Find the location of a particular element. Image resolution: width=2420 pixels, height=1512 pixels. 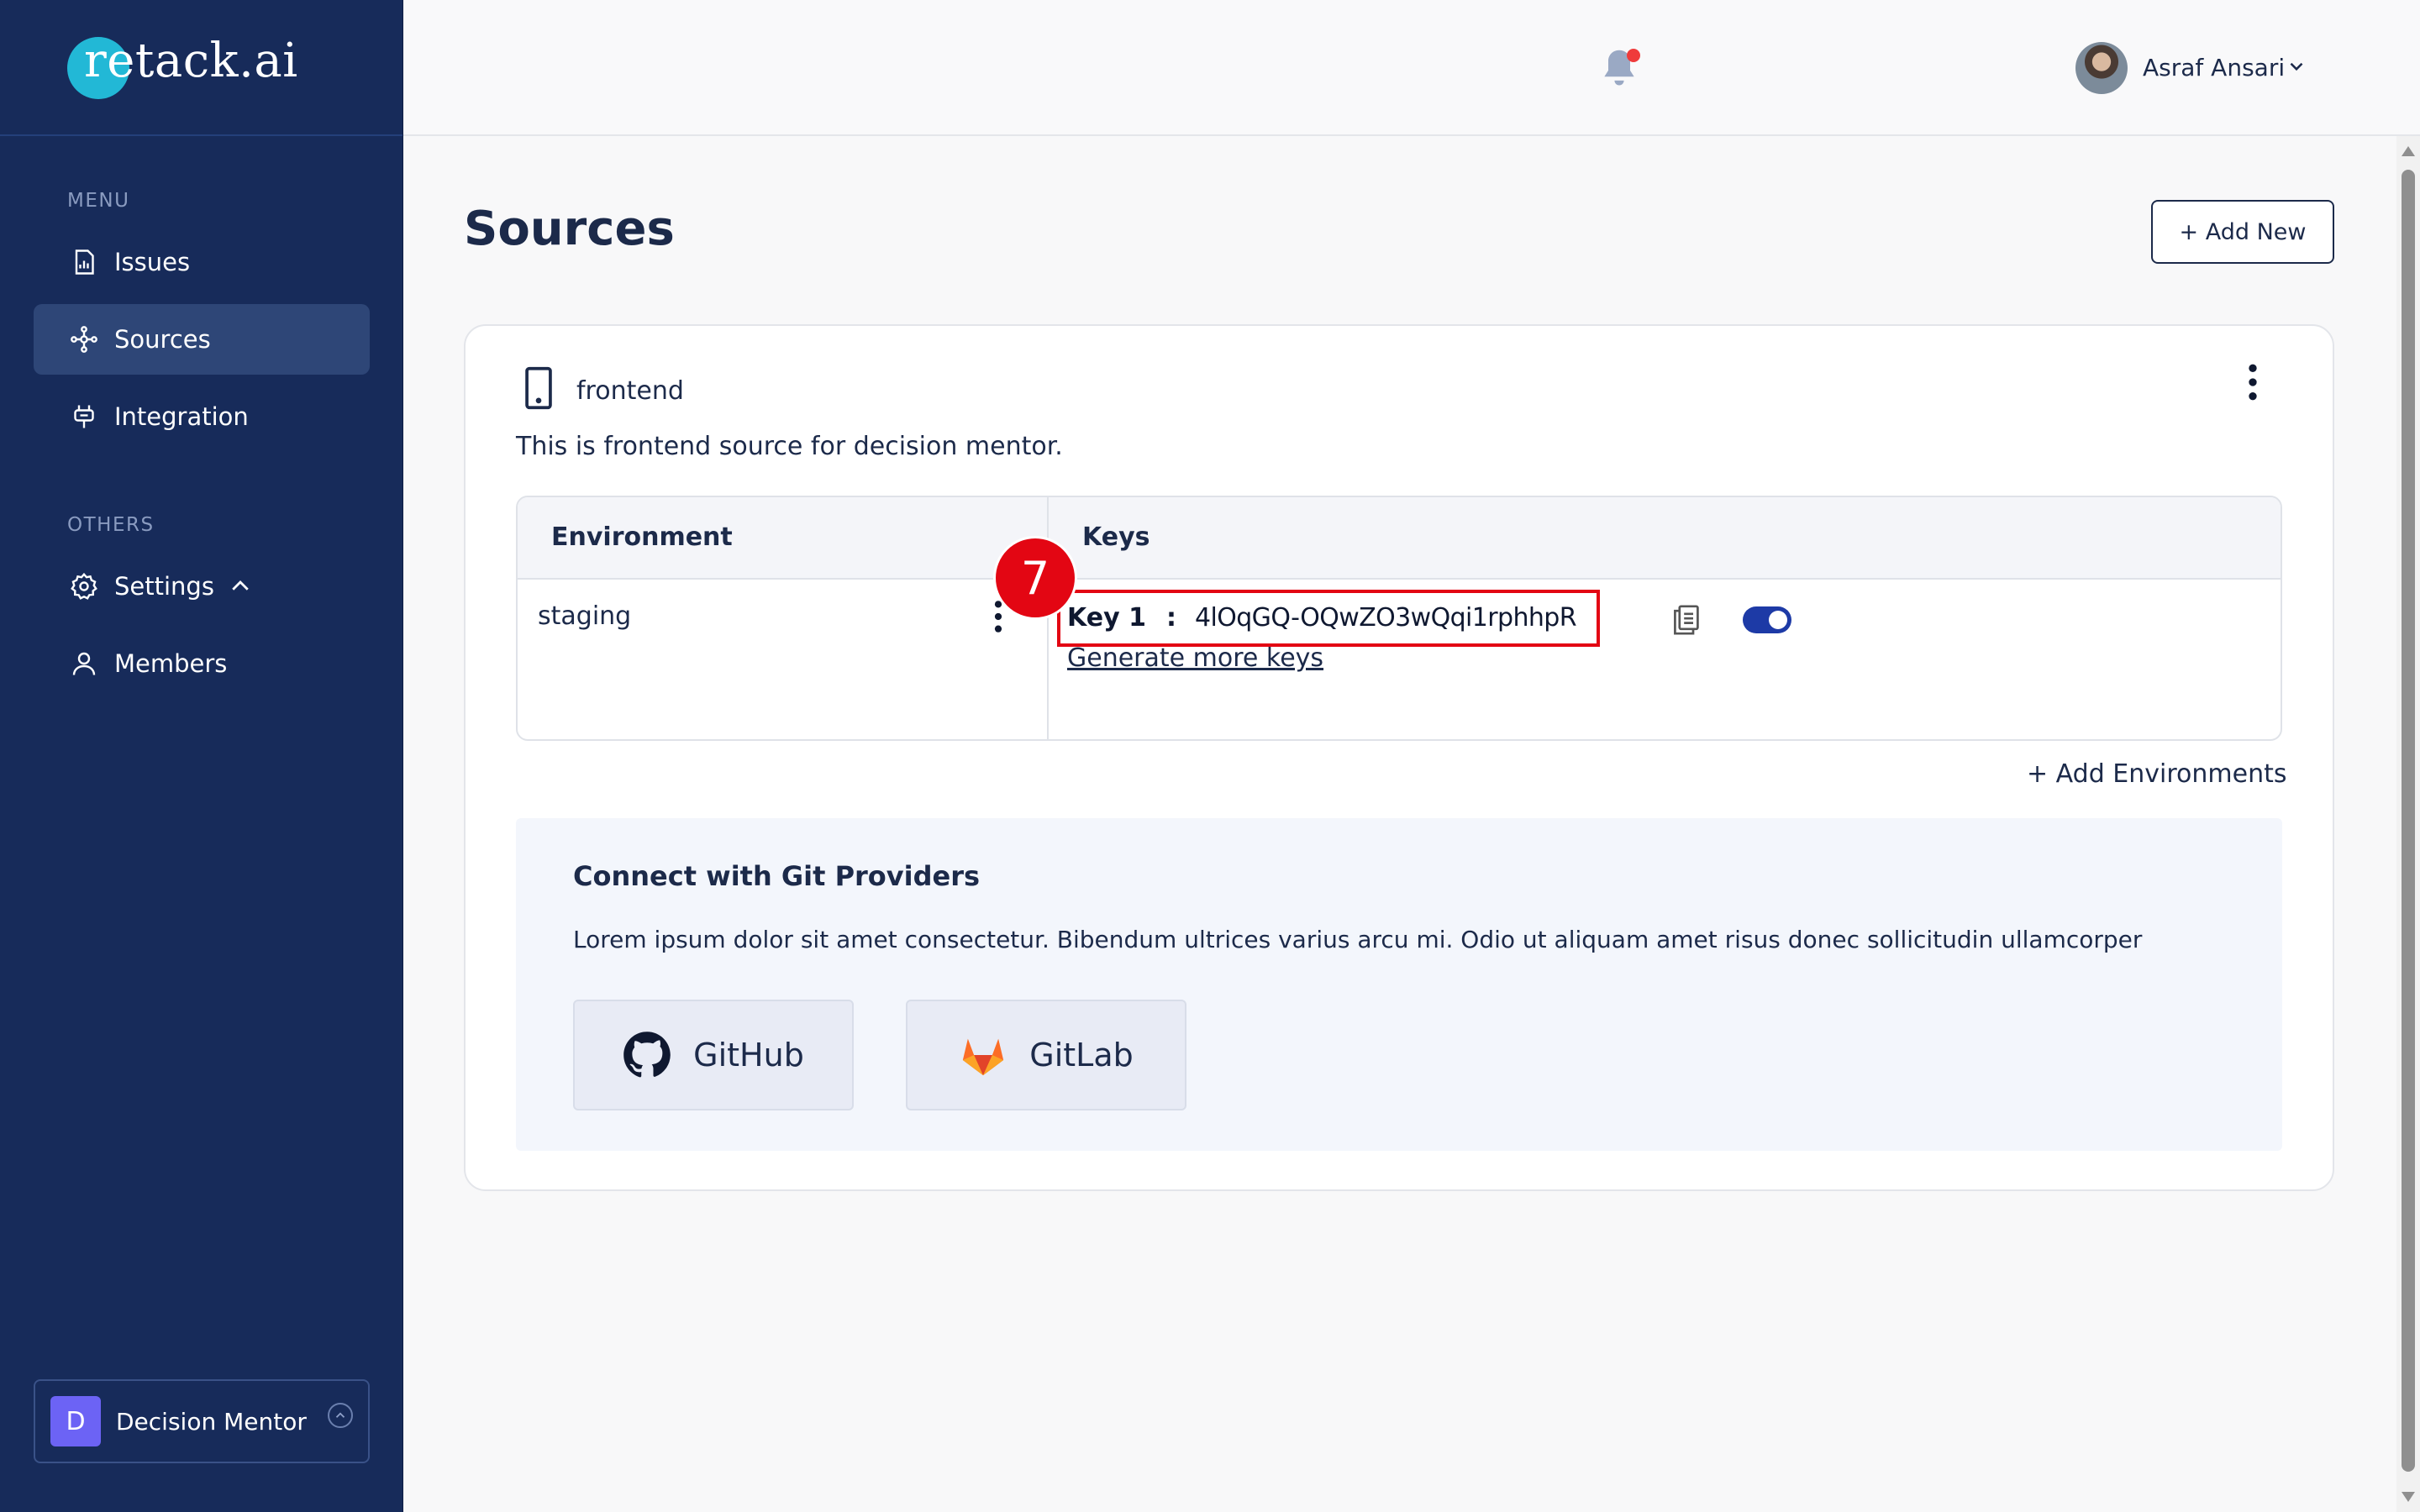

sidebar-item-sources: Sources is located at coordinates (202, 339).